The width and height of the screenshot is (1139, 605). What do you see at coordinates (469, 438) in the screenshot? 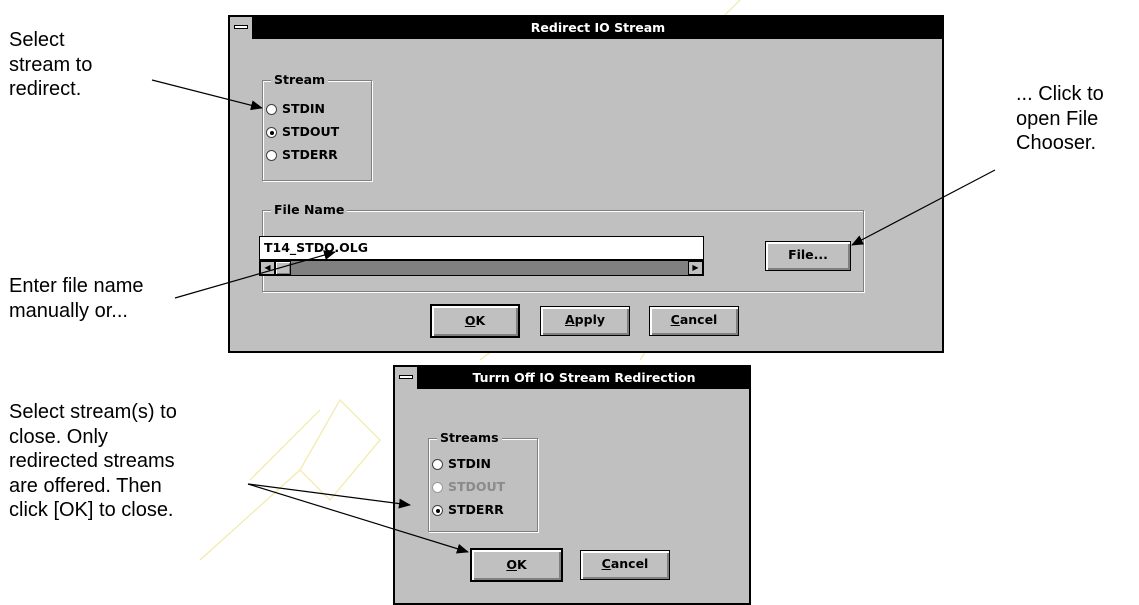
I see `streams-group-label: Streams` at bounding box center [469, 438].